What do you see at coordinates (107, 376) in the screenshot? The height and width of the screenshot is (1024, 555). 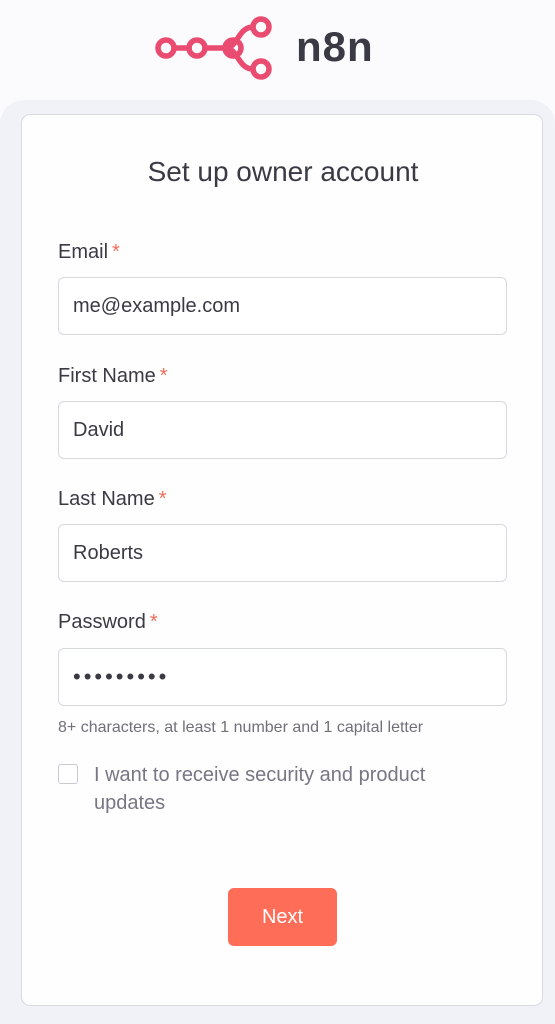 I see `first-name-label-text: First Name` at bounding box center [107, 376].